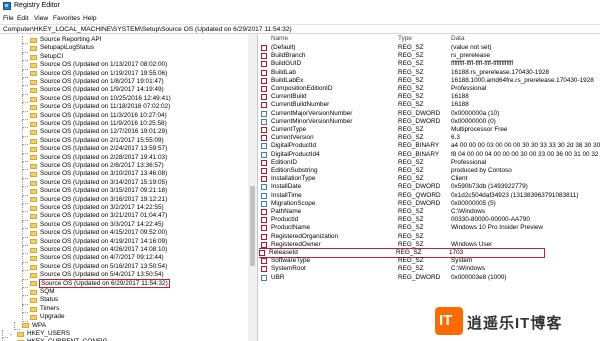 The width and height of the screenshot is (600, 341). What do you see at coordinates (289, 129) in the screenshot?
I see `value-name: CurrentType` at bounding box center [289, 129].